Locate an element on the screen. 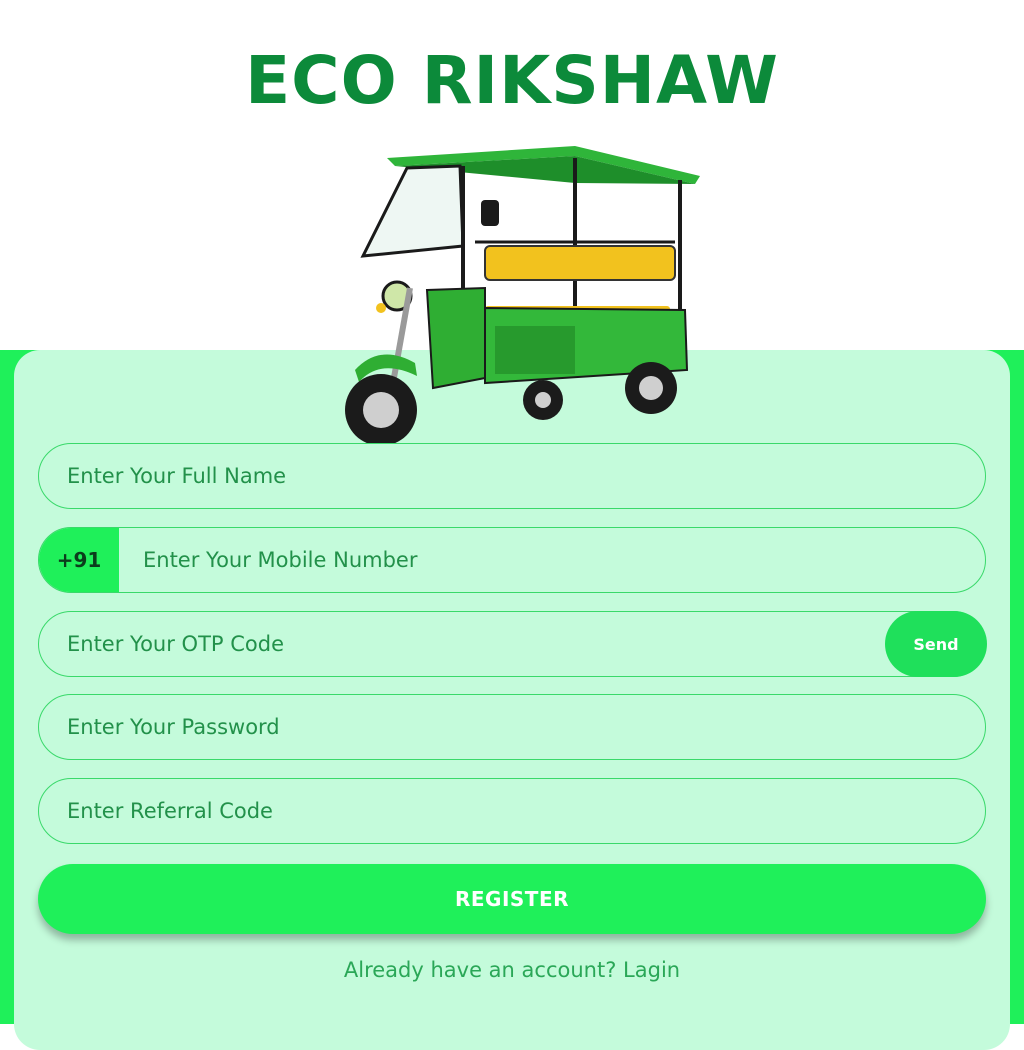  referral-code-input is located at coordinates (512, 811).